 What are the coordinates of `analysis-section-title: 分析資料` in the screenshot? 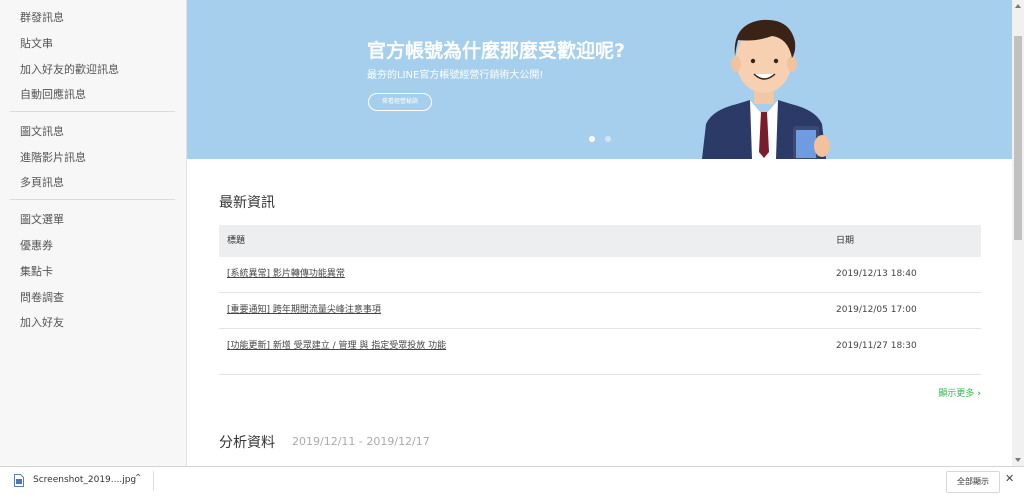 It's located at (247, 443).